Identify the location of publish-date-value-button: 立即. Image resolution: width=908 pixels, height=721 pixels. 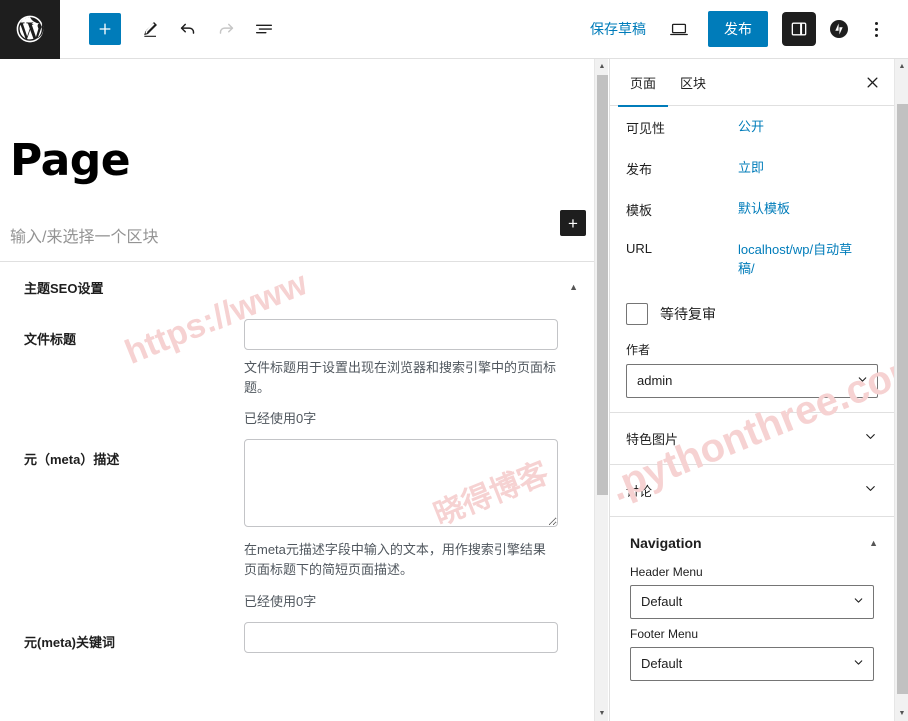
(751, 168).